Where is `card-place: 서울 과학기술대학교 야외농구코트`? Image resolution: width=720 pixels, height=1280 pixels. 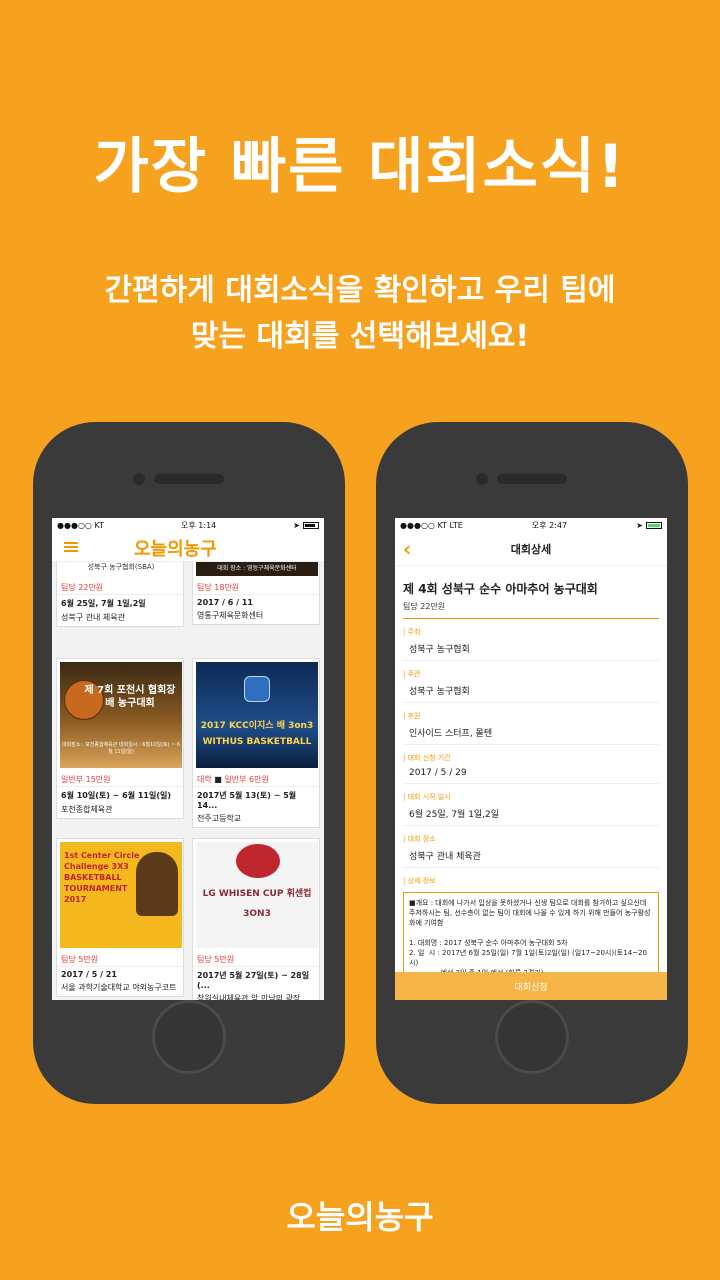 card-place: 서울 과학기술대학교 야외농구코트 is located at coordinates (119, 987).